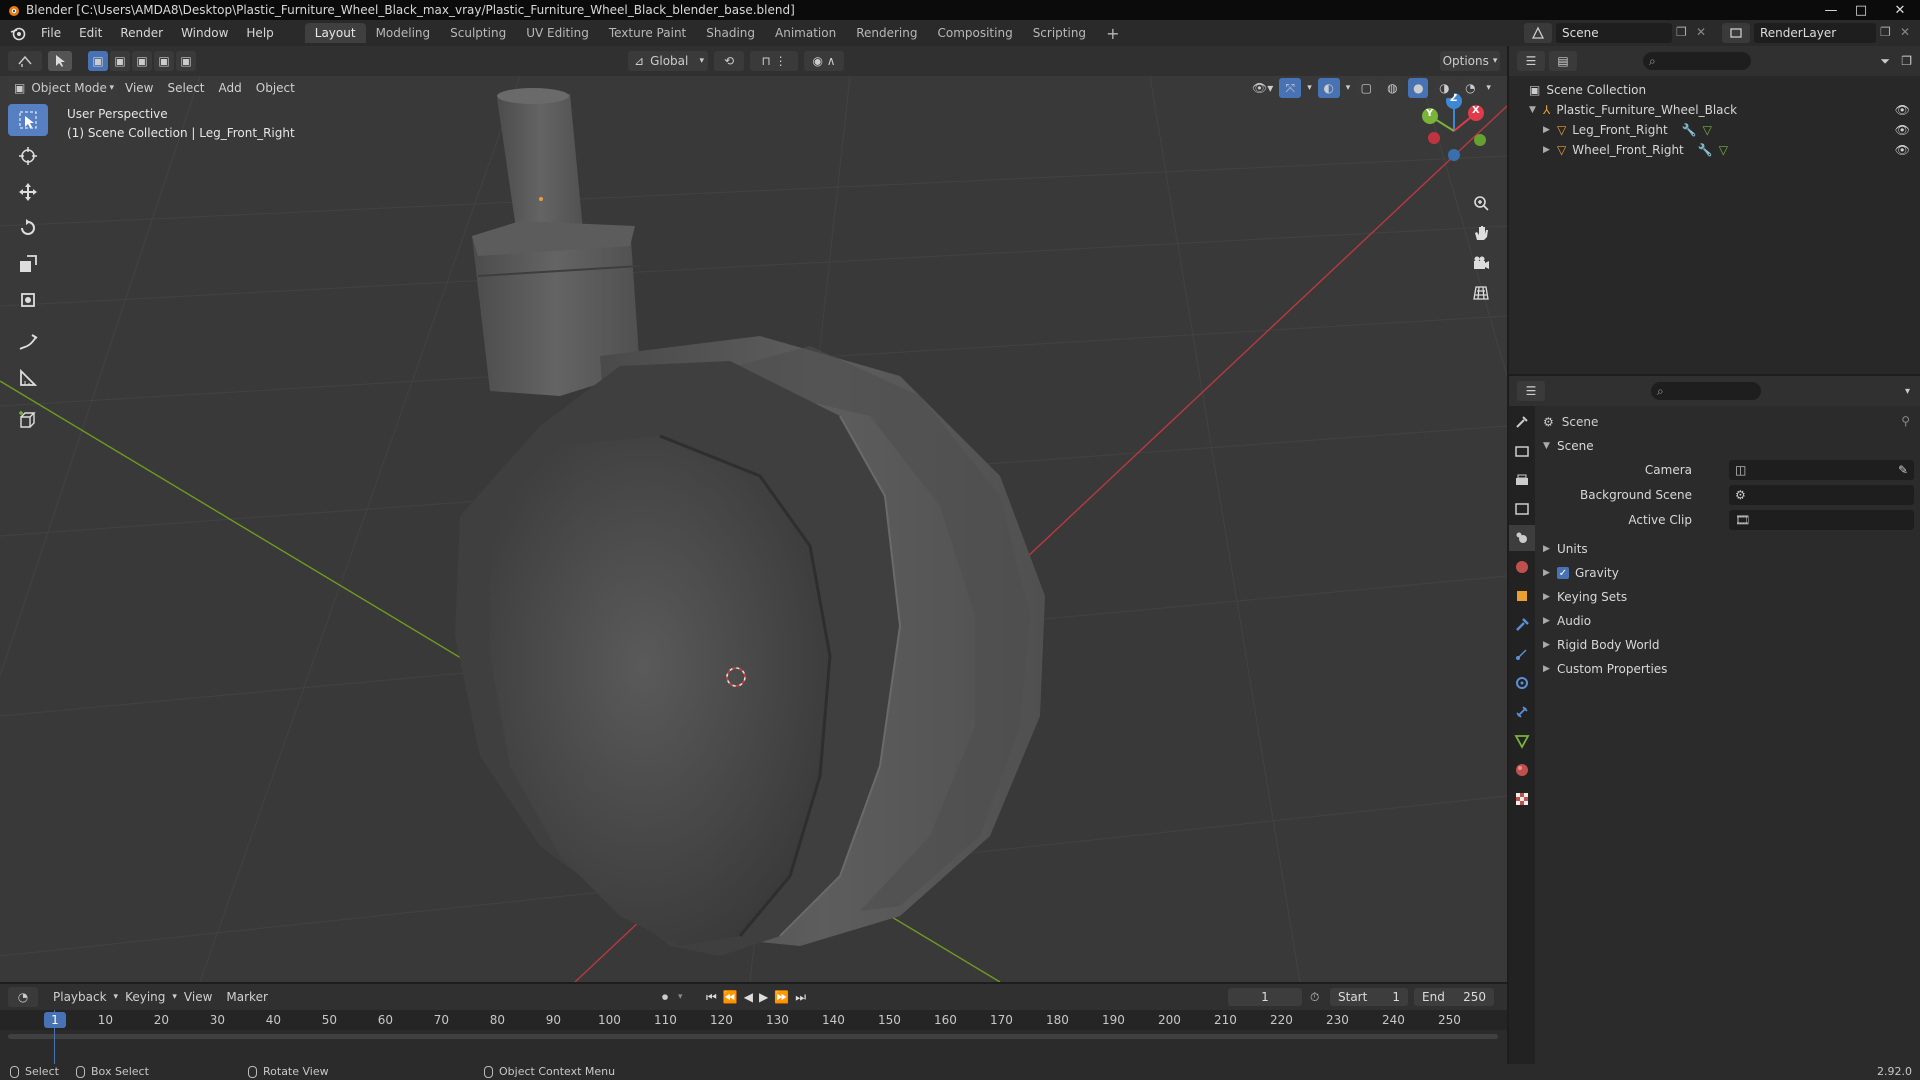 Image resolution: width=1920 pixels, height=1080 pixels. What do you see at coordinates (647, 33) in the screenshot?
I see `tab-texture-paint: Texture Paint` at bounding box center [647, 33].